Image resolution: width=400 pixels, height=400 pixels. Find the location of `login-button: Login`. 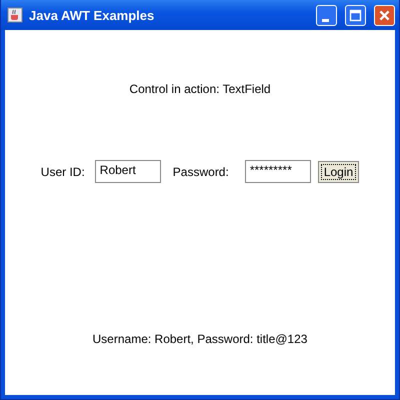

login-button: Login is located at coordinates (339, 171).